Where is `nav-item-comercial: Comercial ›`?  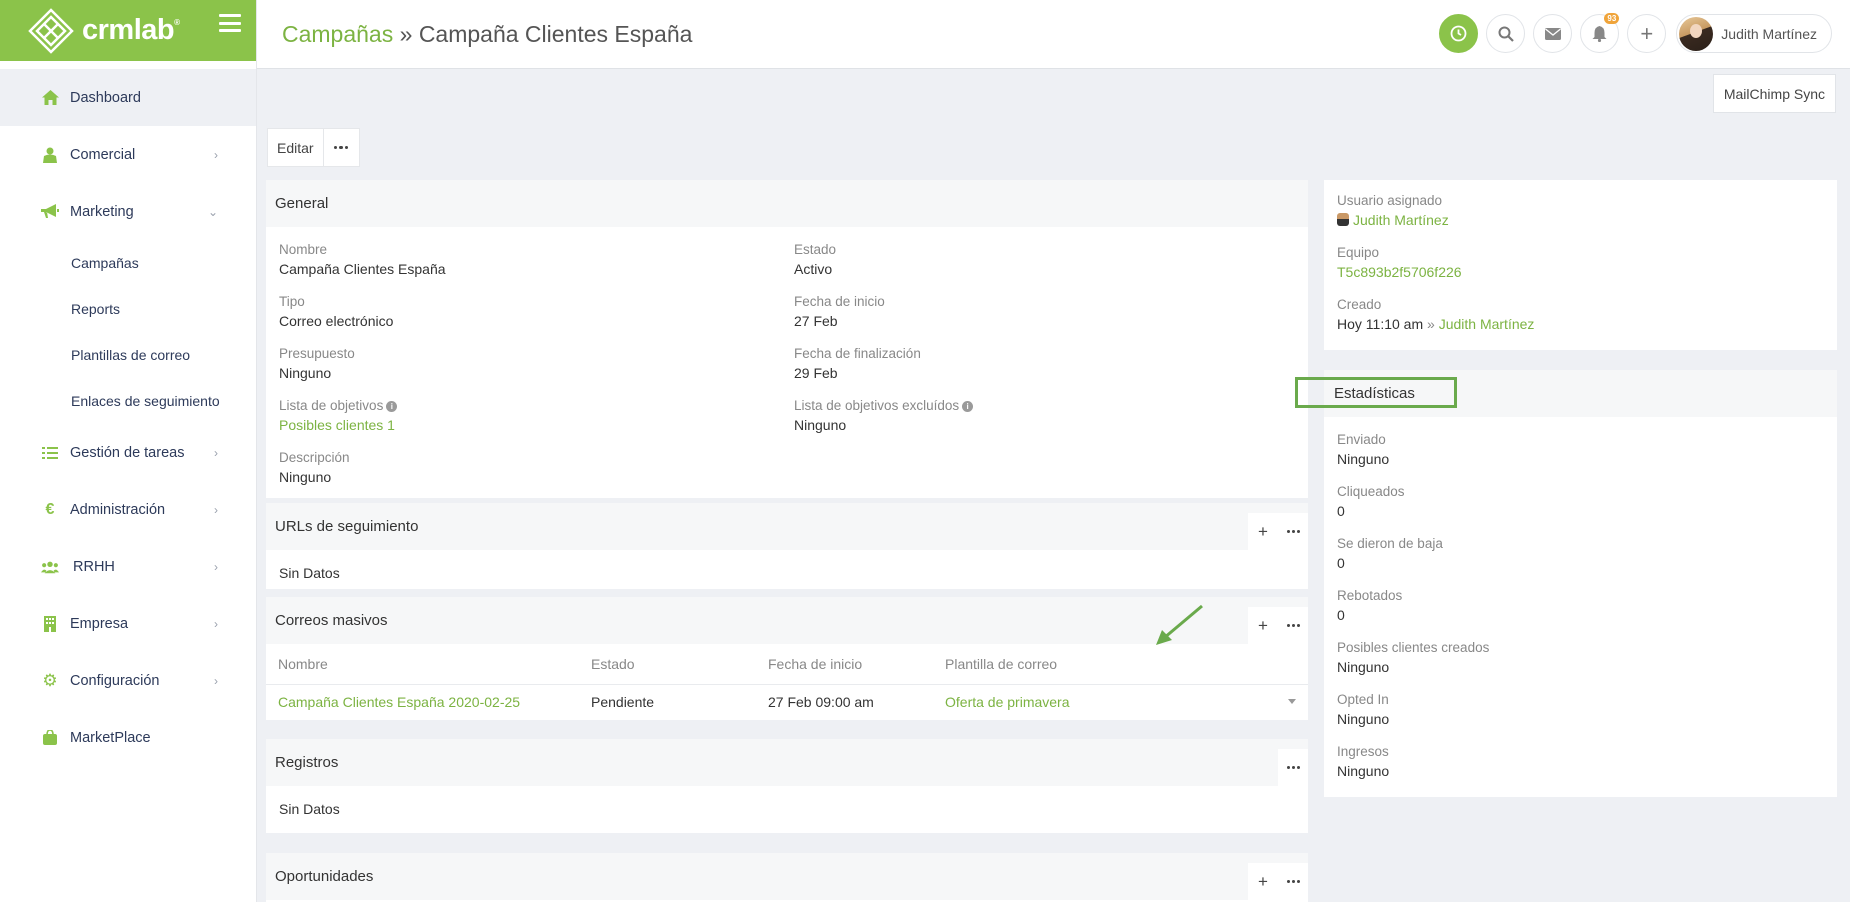
nav-item-comercial: Comercial › is located at coordinates (128, 154).